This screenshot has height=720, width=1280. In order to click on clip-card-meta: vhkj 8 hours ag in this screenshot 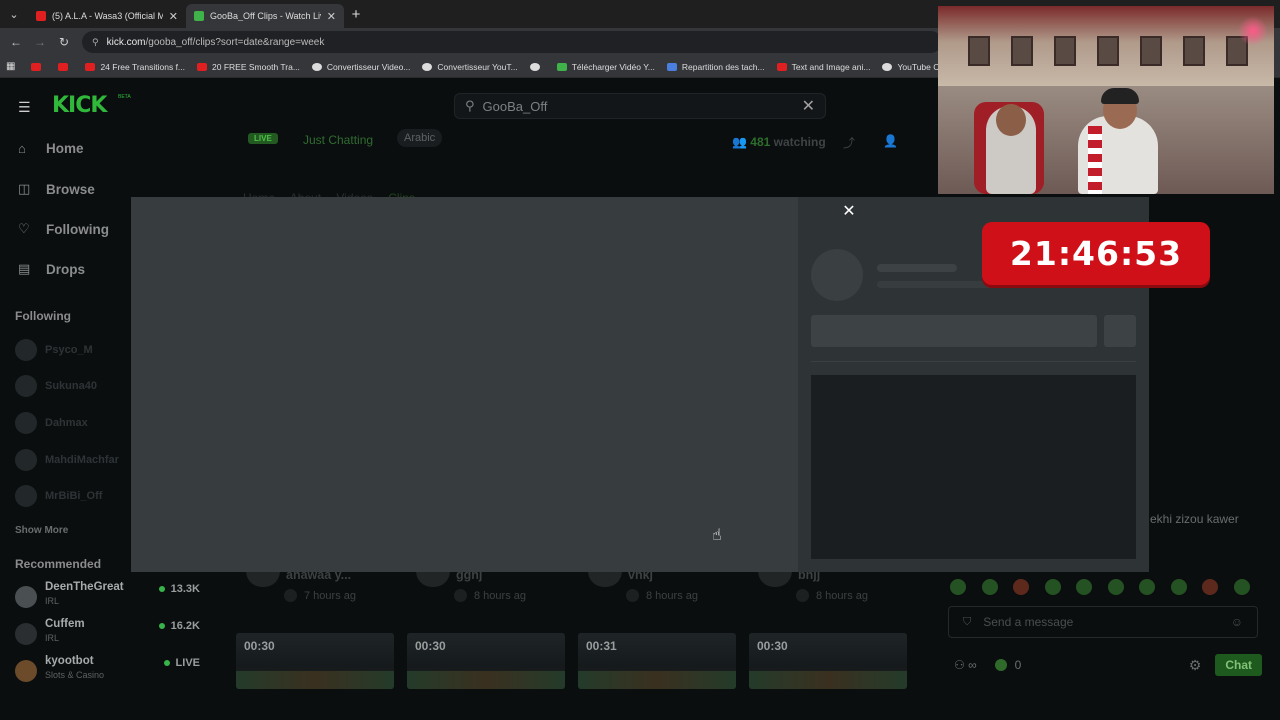, I will do `click(660, 589)`.